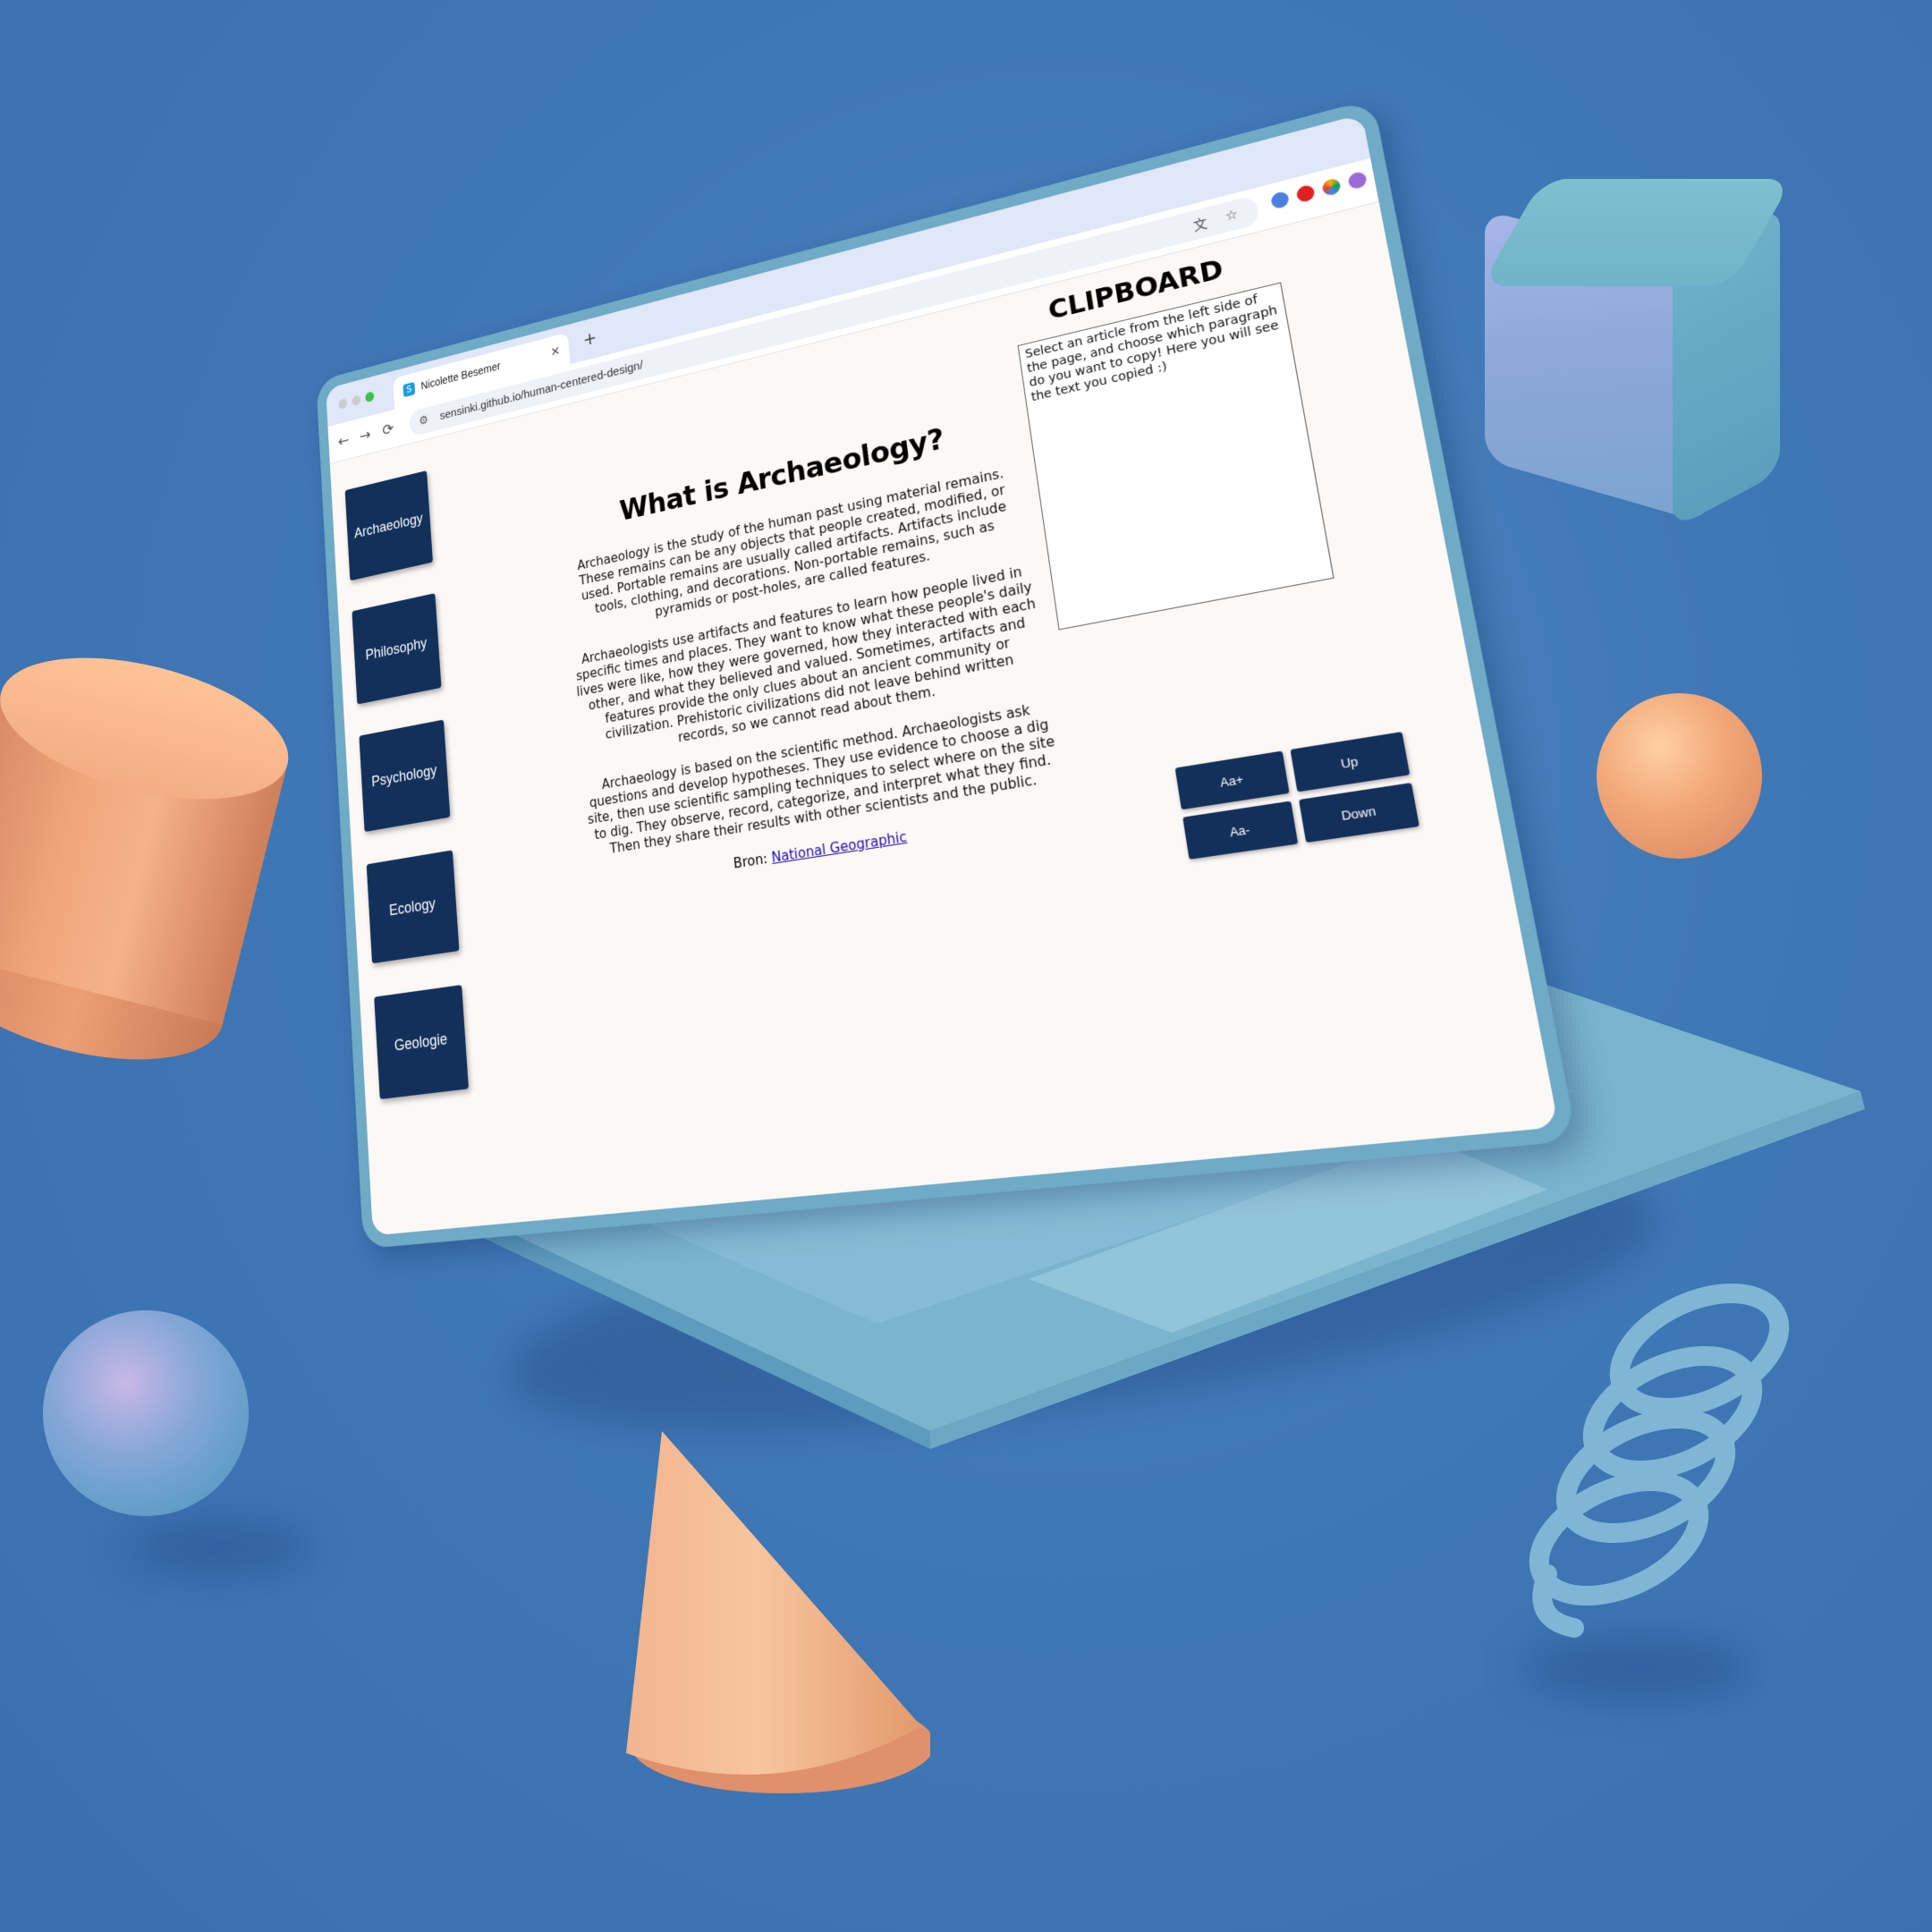  I want to click on site-info-icon: ⚙, so click(423, 420).